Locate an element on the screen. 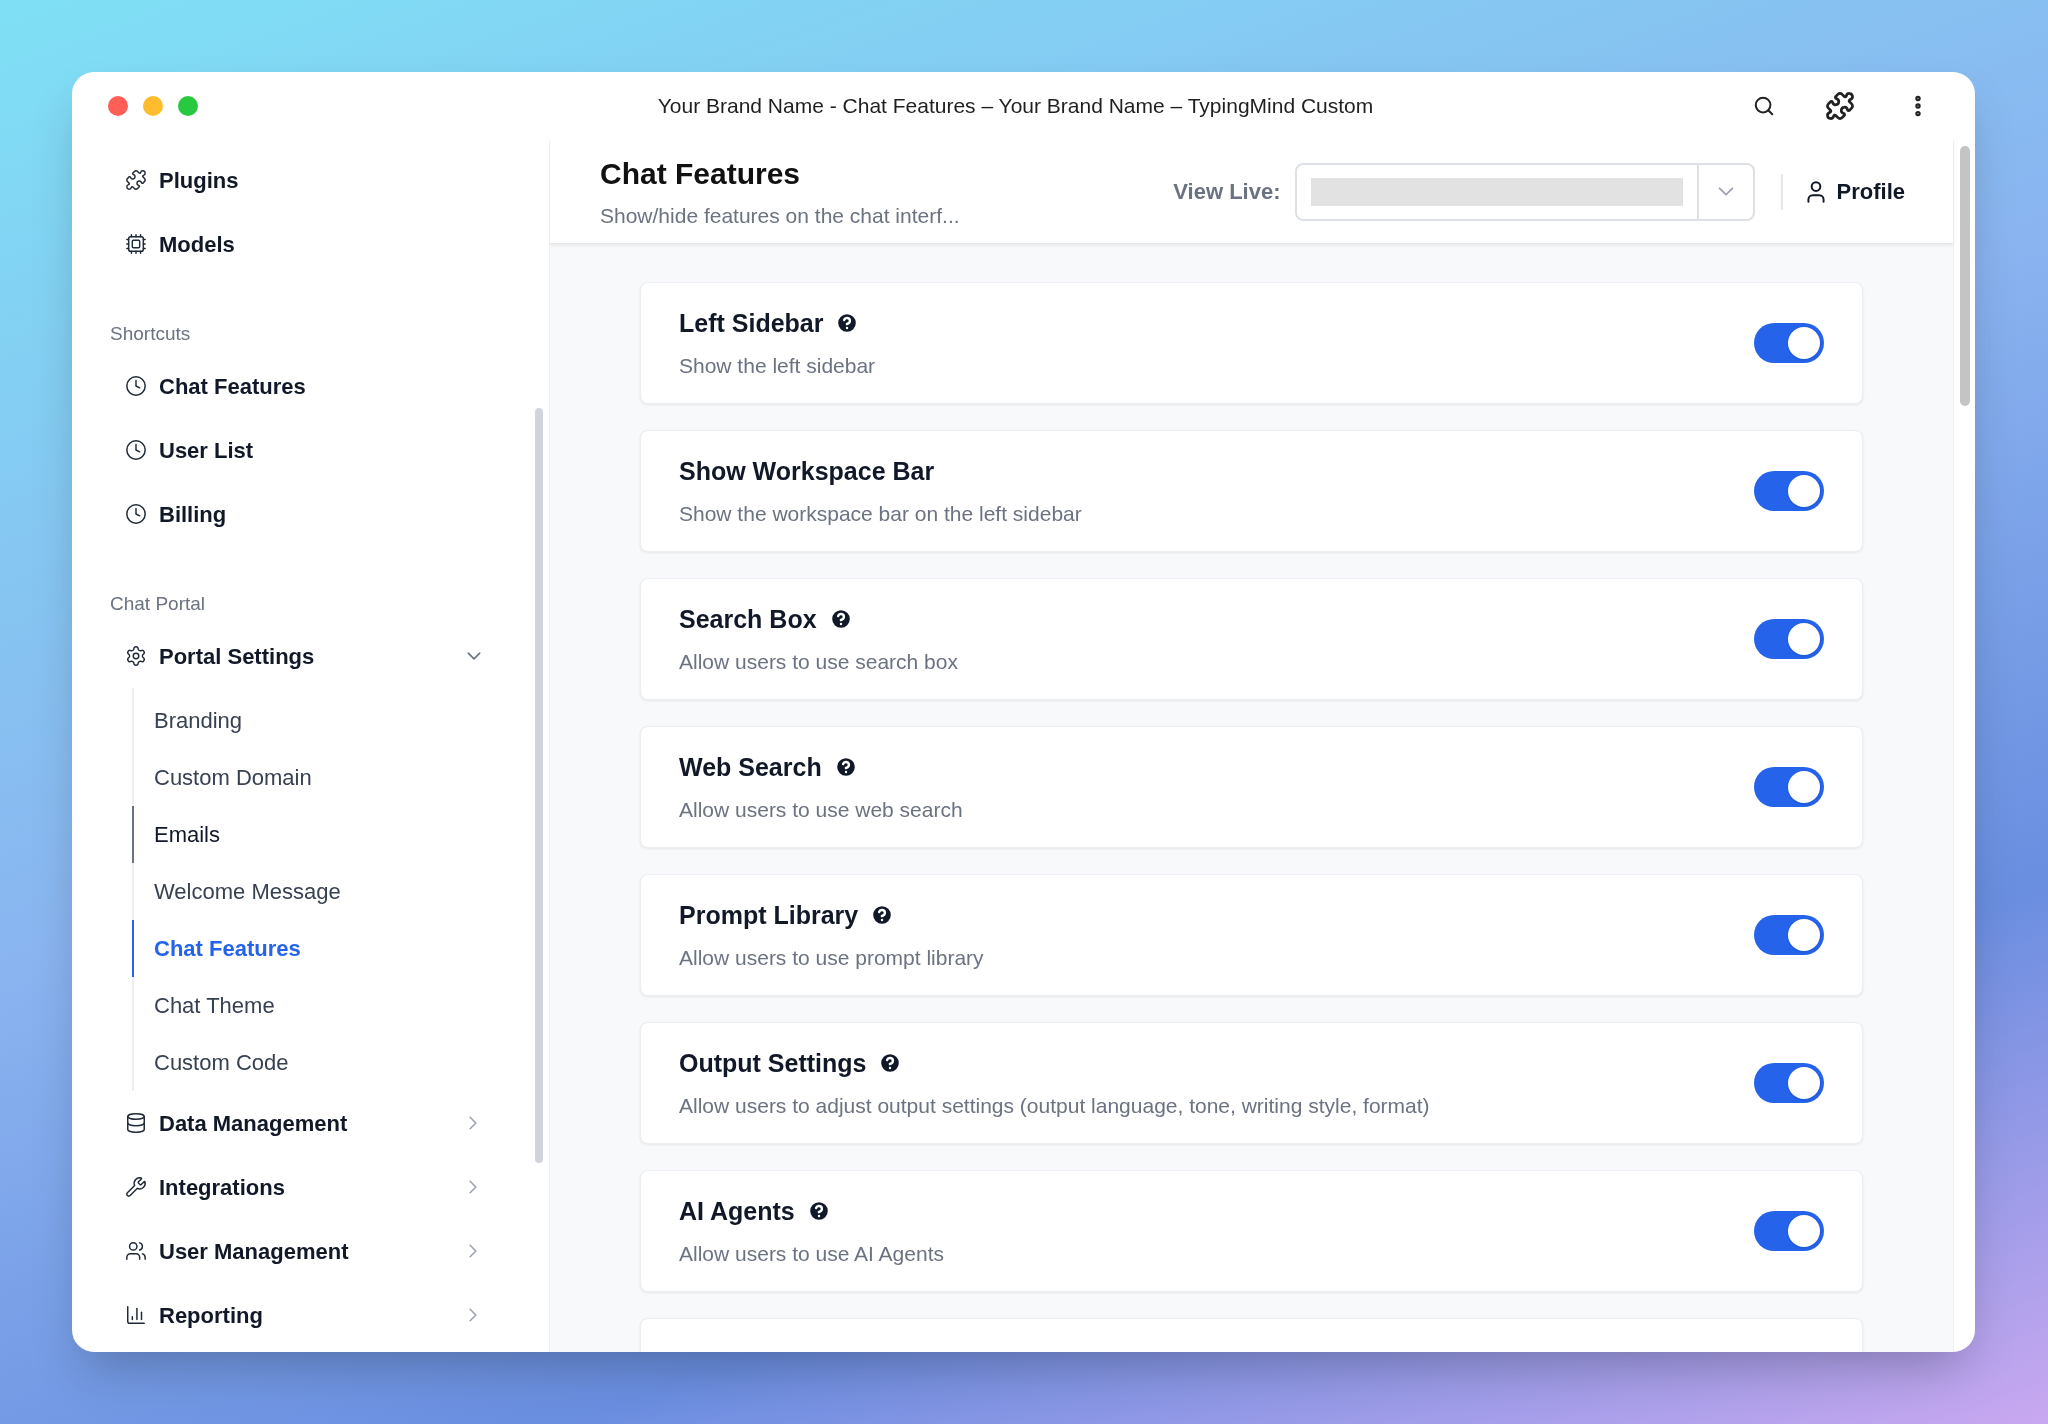 The image size is (2048, 1424). feature-description: Allow users to use prompt library is located at coordinates (832, 958).